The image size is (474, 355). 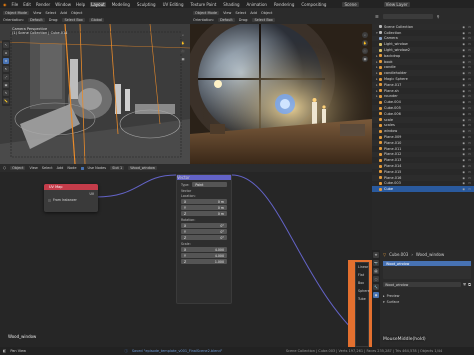 I want to click on left-menu-object: Object, so click(x=76, y=13).